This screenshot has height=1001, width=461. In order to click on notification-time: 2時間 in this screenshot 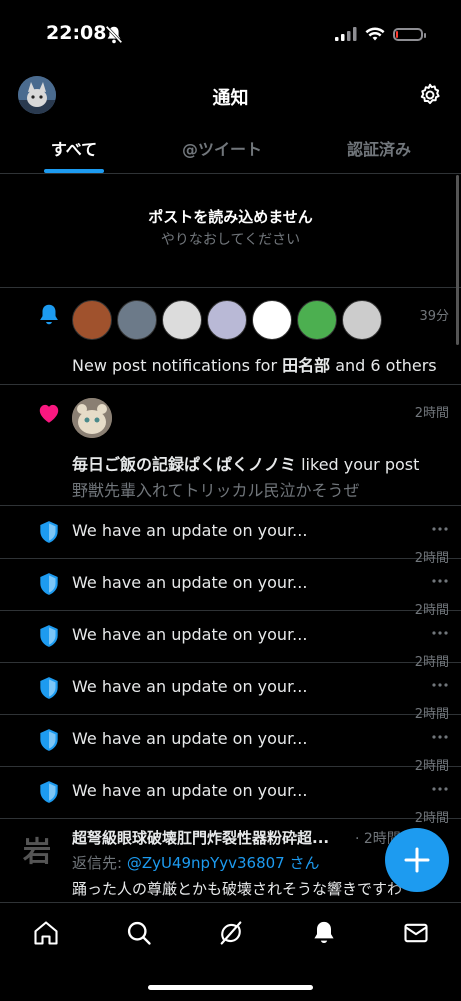, I will do `click(431, 413)`.